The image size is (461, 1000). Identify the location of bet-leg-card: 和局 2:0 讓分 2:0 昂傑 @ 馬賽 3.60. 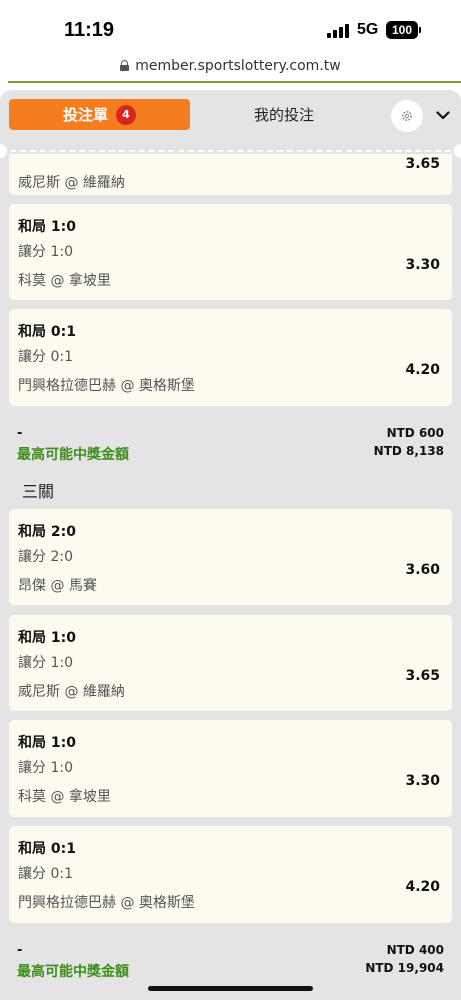
(230, 557).